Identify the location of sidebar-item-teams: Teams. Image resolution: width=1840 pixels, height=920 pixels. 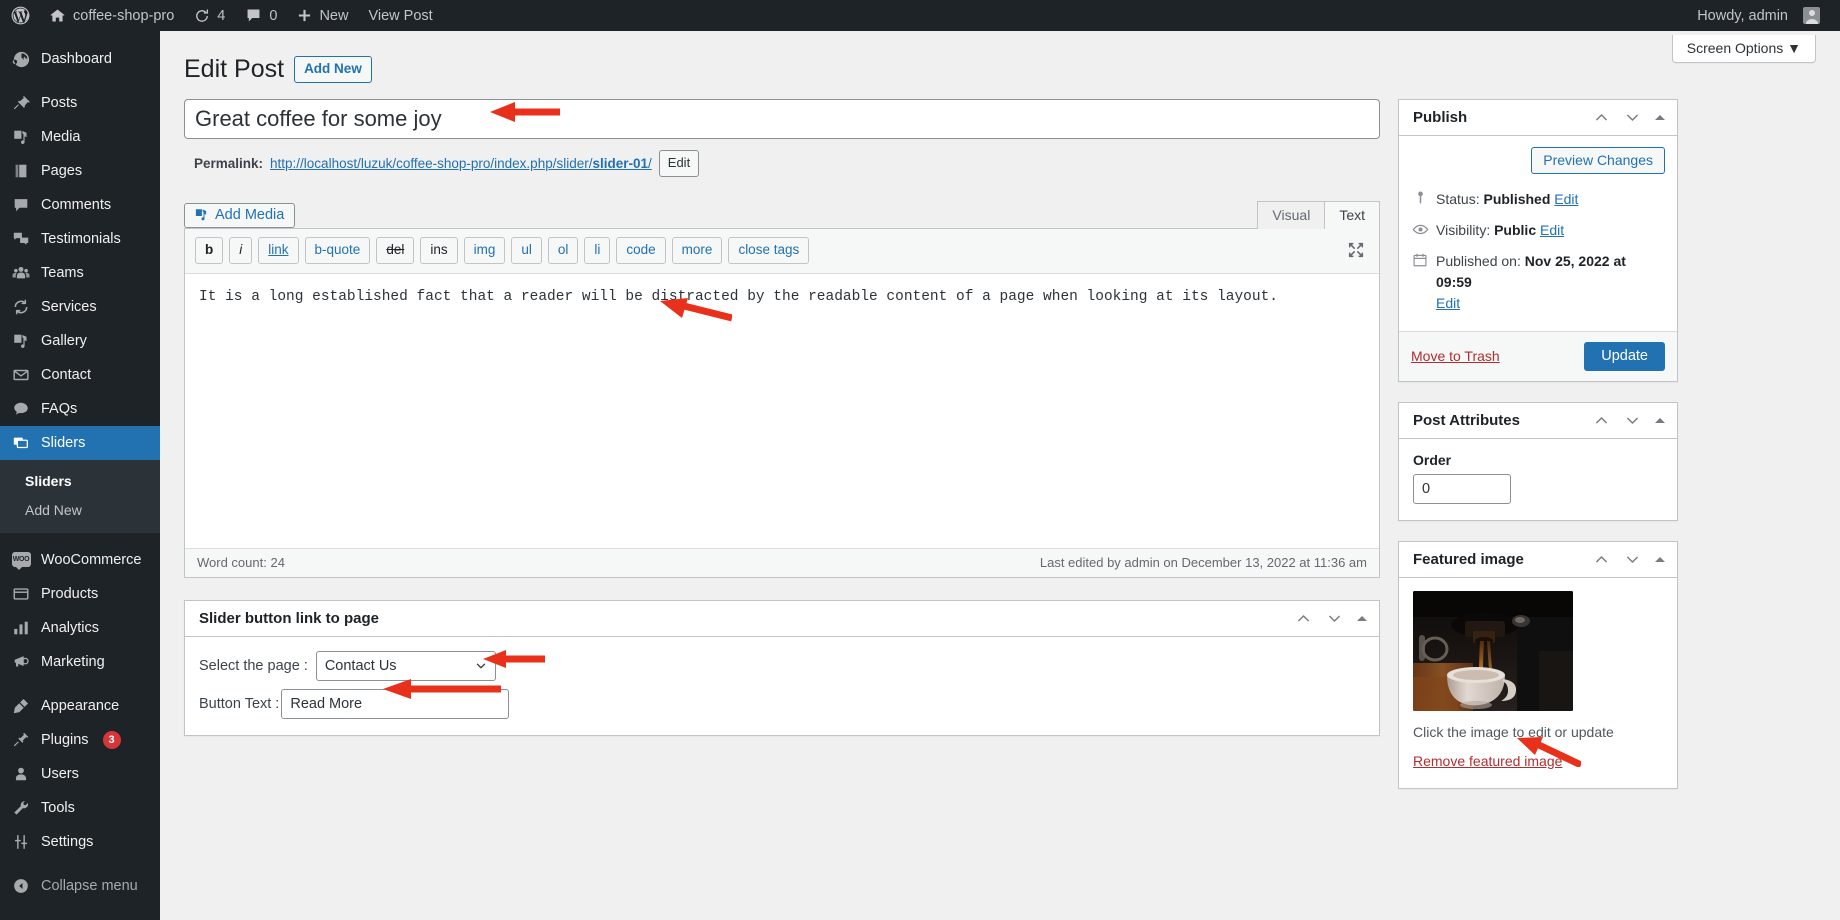
(80, 273).